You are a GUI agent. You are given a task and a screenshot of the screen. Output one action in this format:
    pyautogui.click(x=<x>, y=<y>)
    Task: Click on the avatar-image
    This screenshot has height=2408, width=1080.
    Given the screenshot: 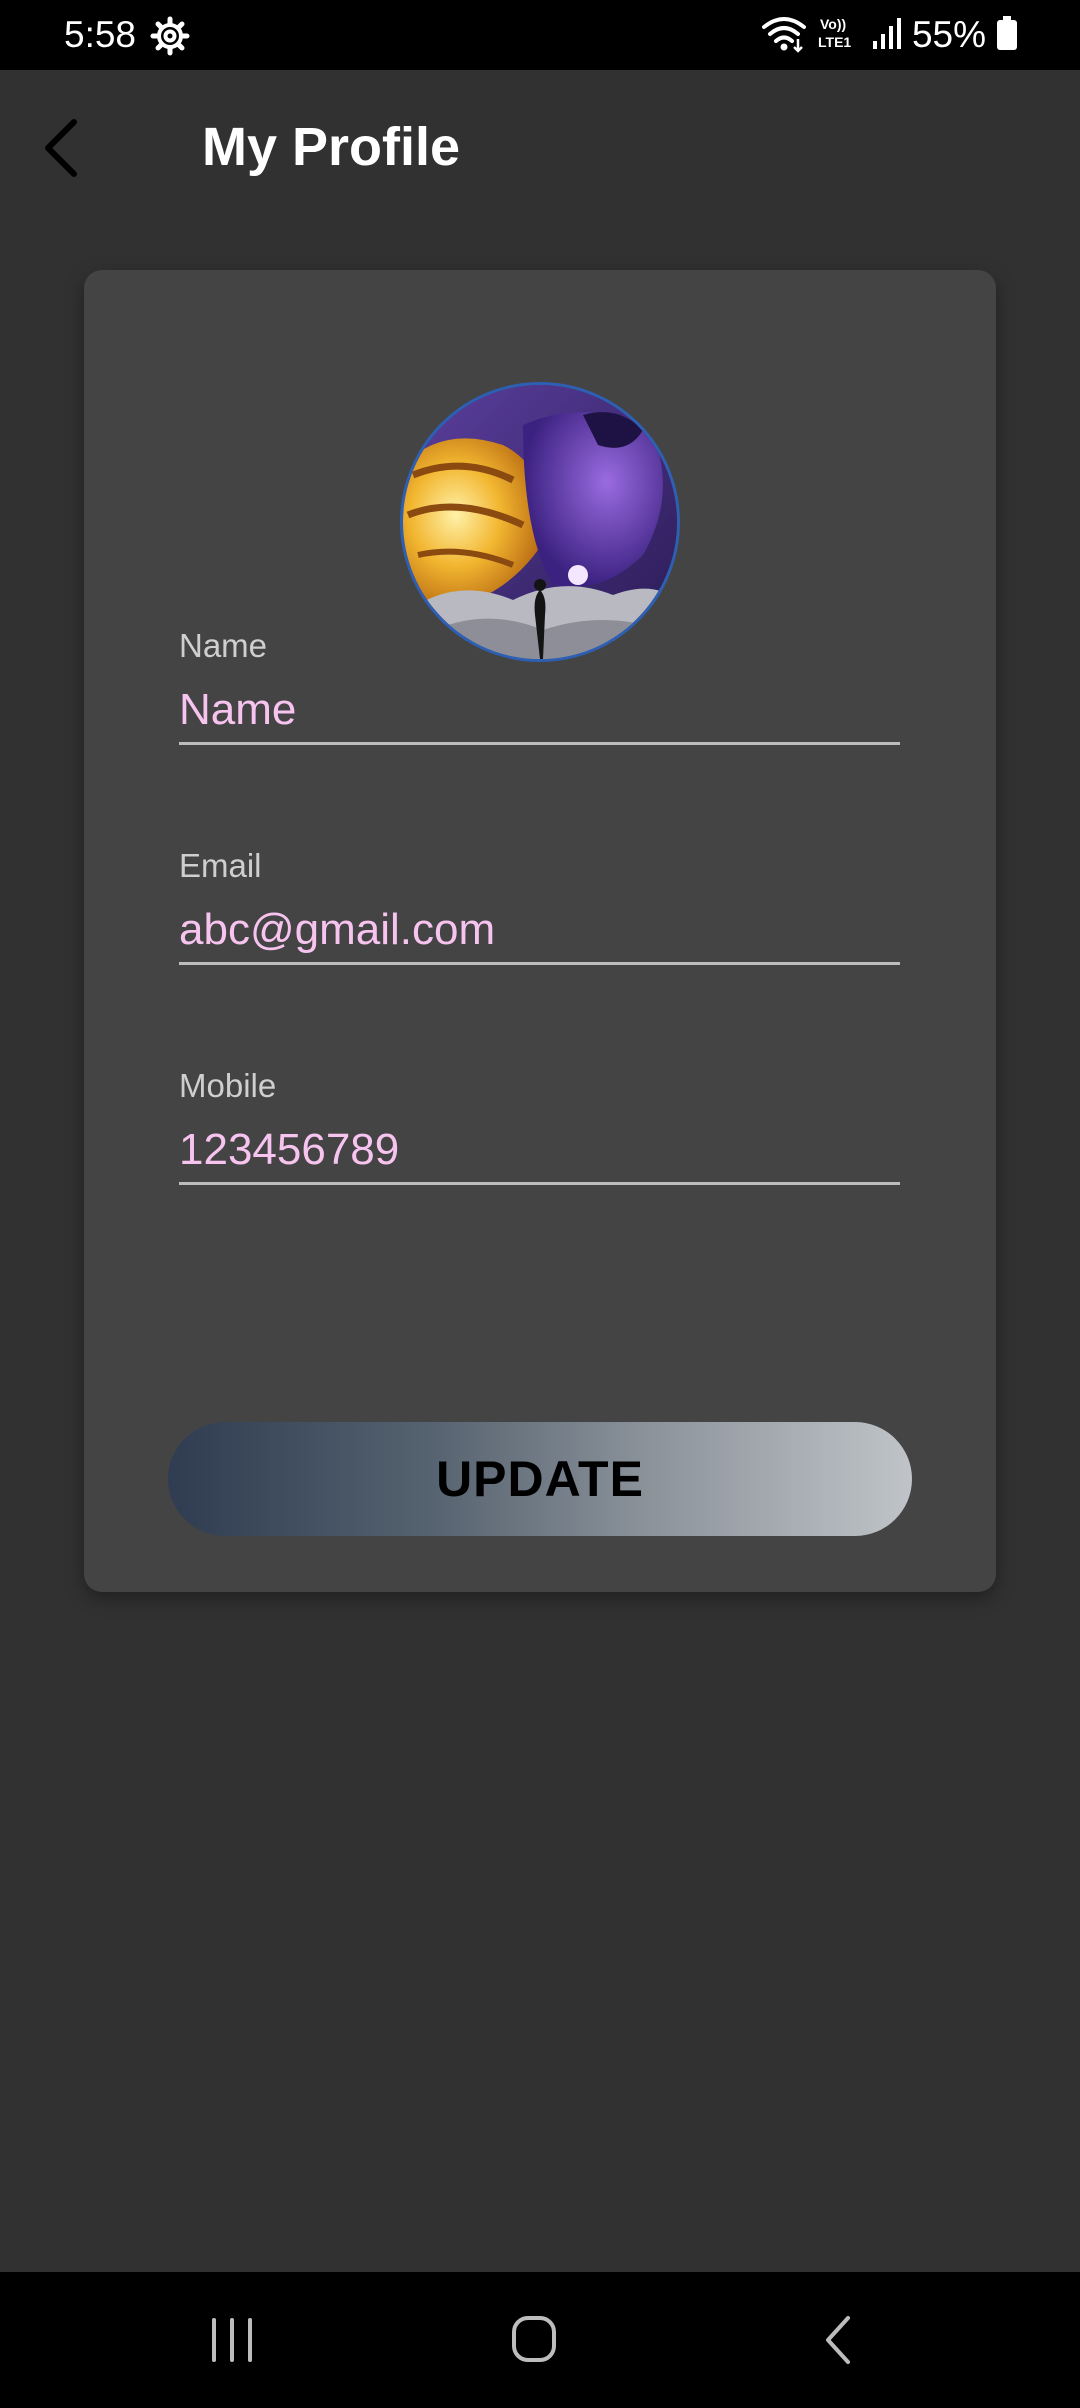 What is the action you would take?
    pyautogui.click(x=540, y=522)
    